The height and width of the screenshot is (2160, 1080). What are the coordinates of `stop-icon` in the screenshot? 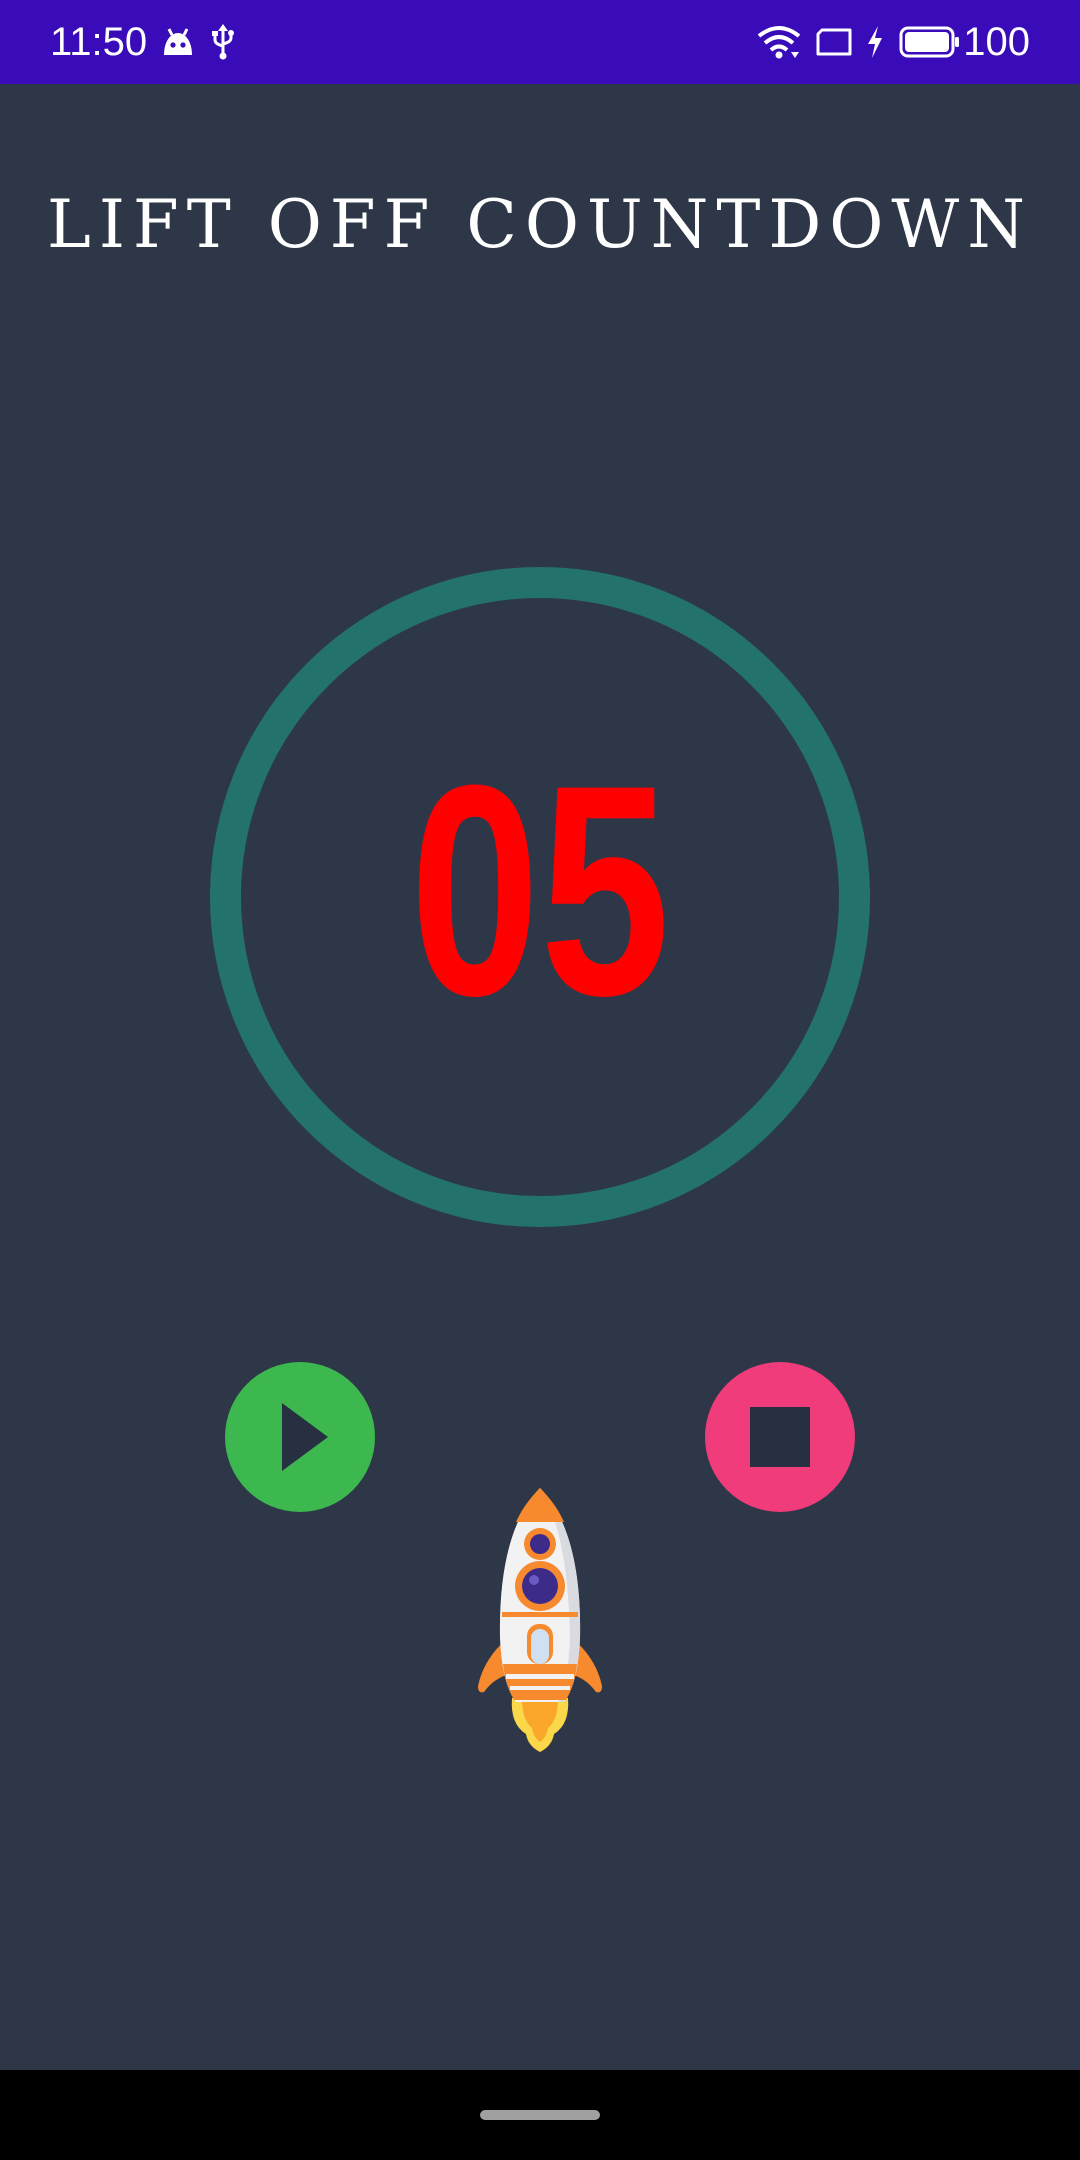 It's located at (780, 1437).